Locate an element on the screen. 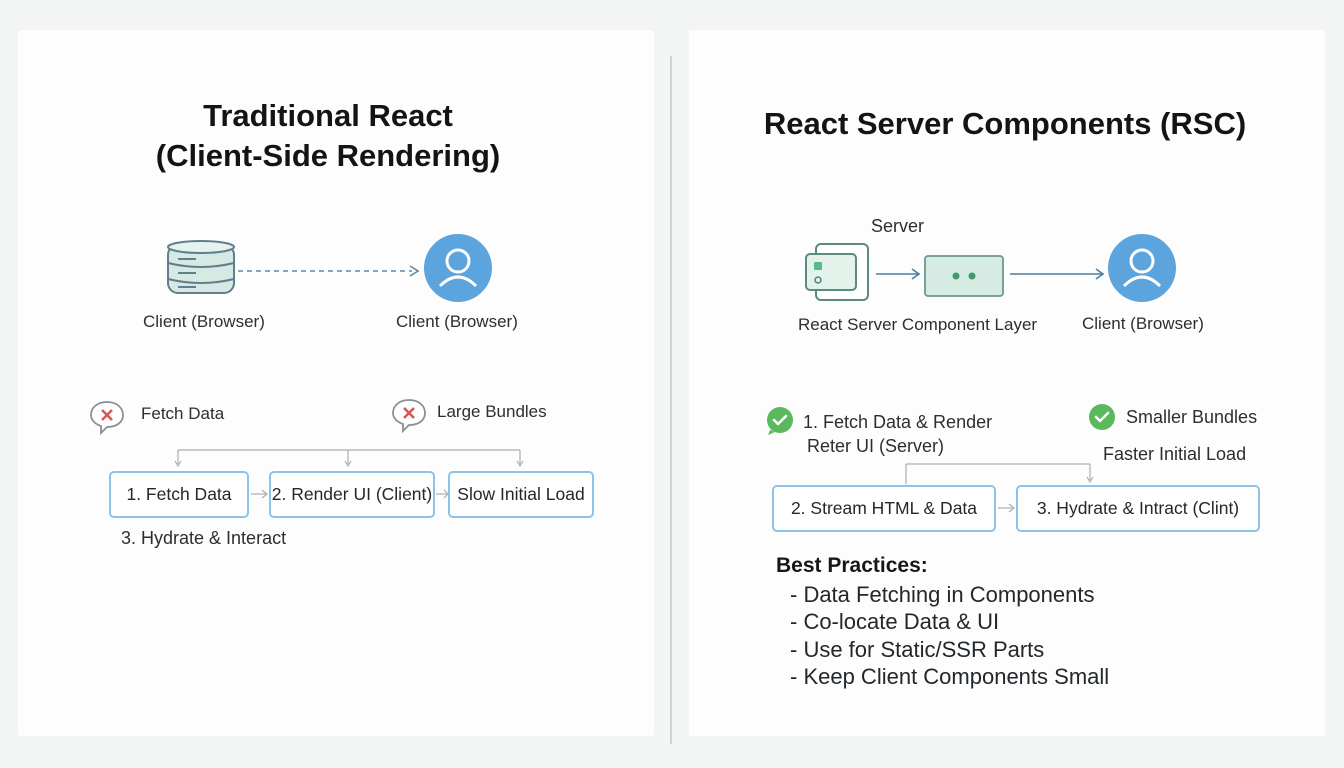  right-client-label: Client (Browser) is located at coordinates (1143, 323).